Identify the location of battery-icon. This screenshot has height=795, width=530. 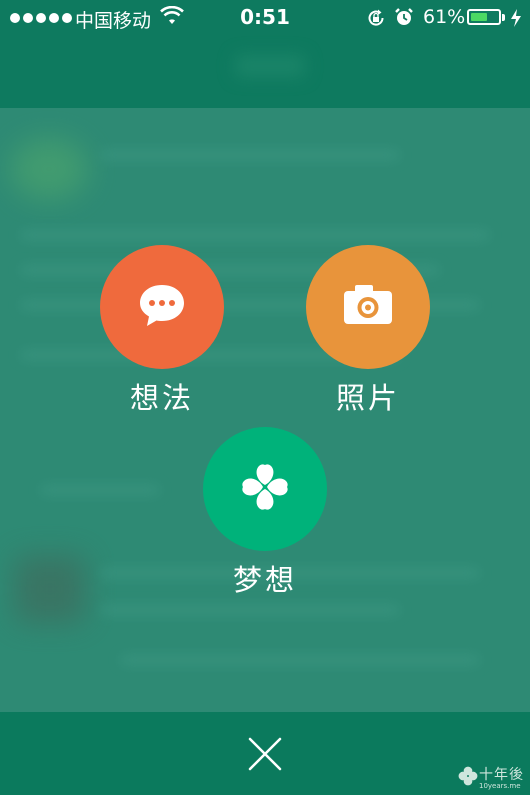
(484, 17).